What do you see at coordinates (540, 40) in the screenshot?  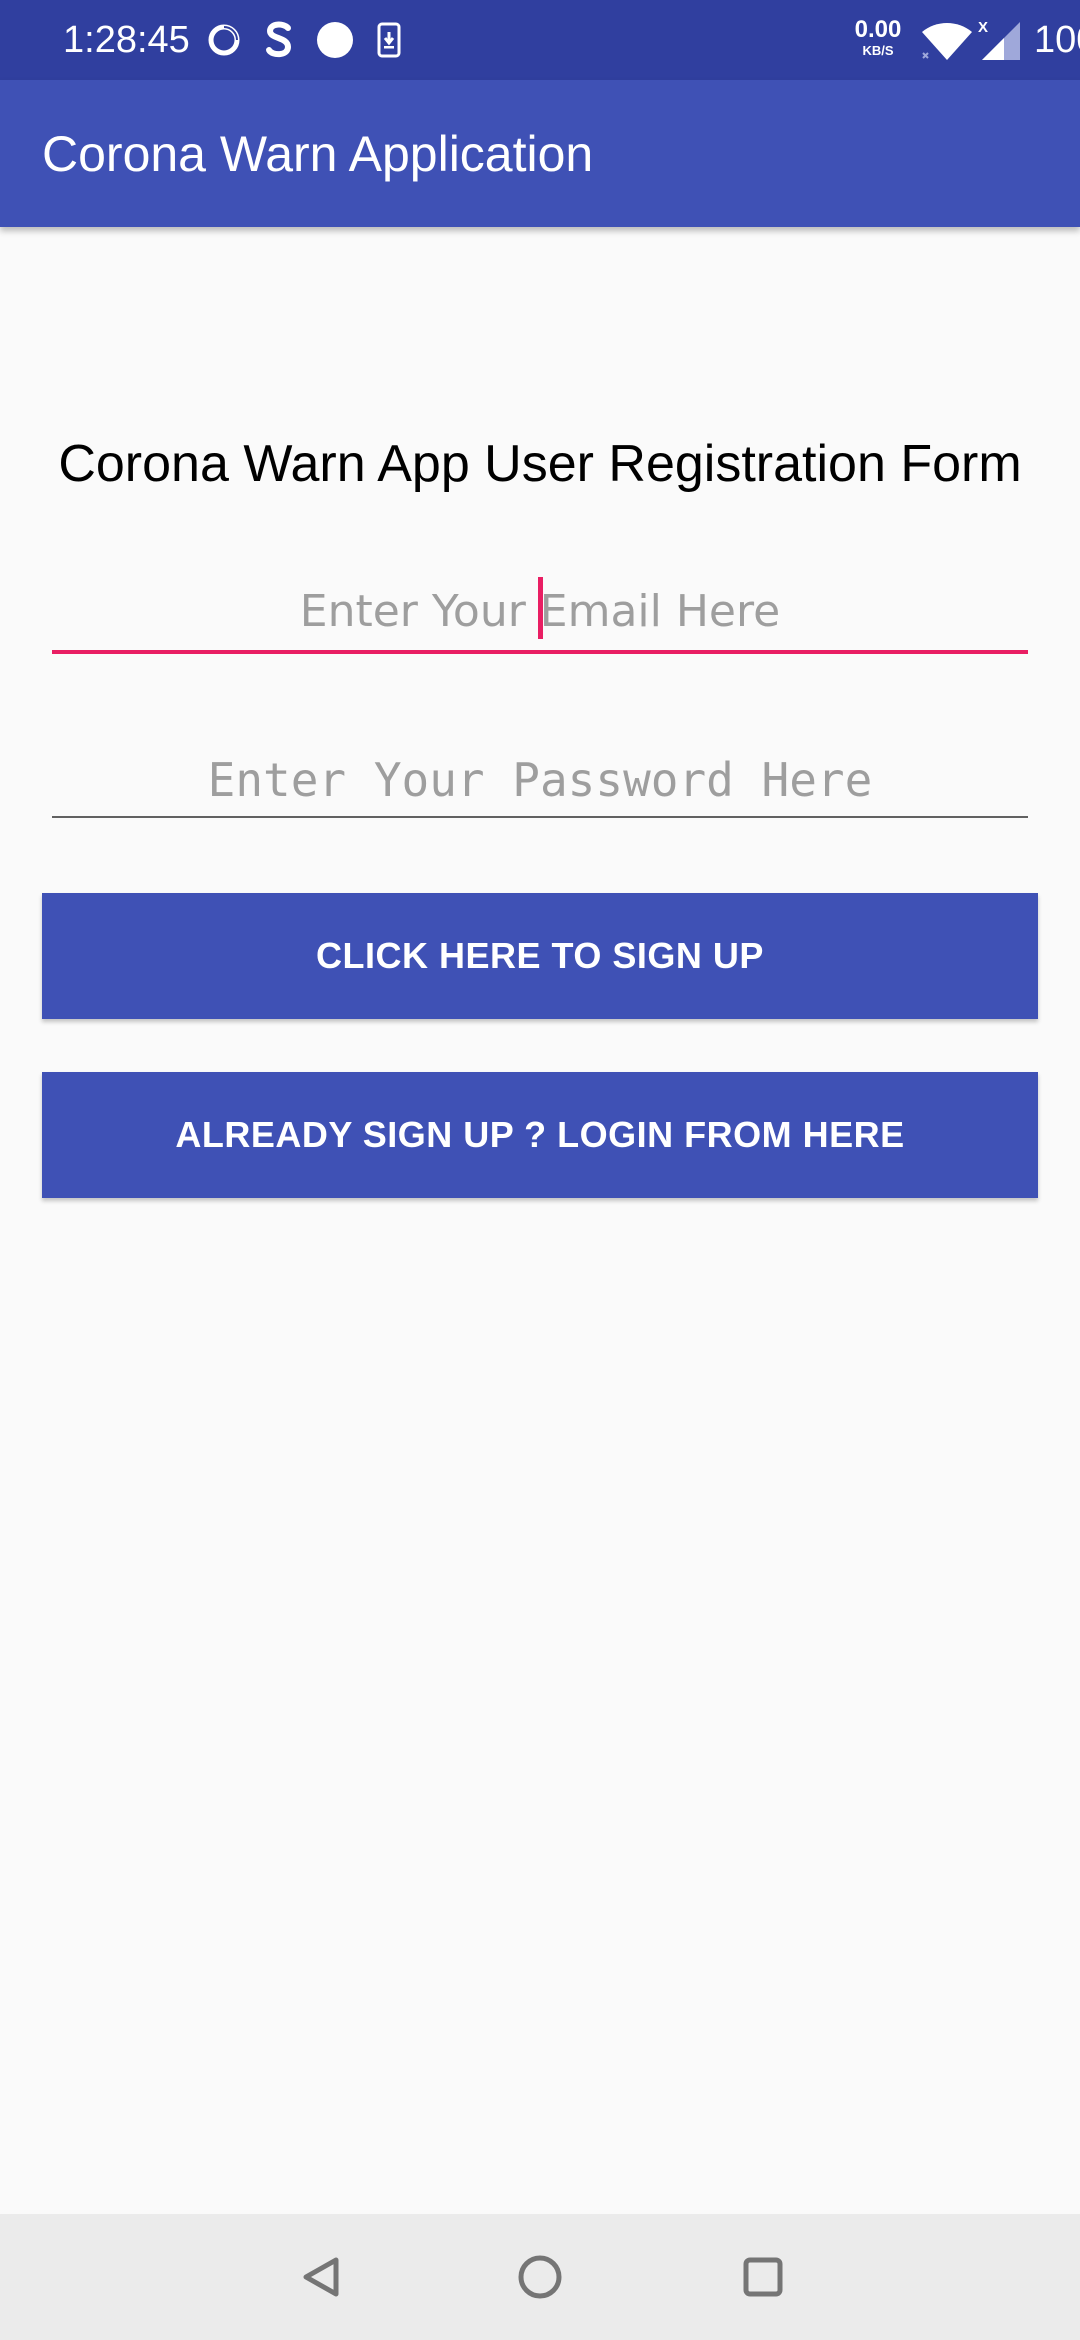 I see `status-bar: 1:28:45 0.00 KB/S X 10` at bounding box center [540, 40].